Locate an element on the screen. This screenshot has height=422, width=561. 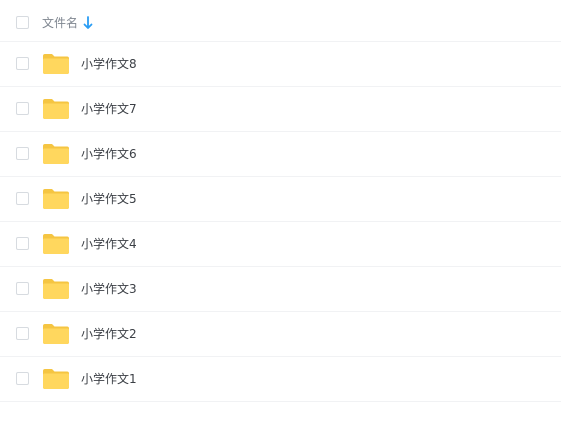
file-row: 小学作文3 is located at coordinates (280, 289).